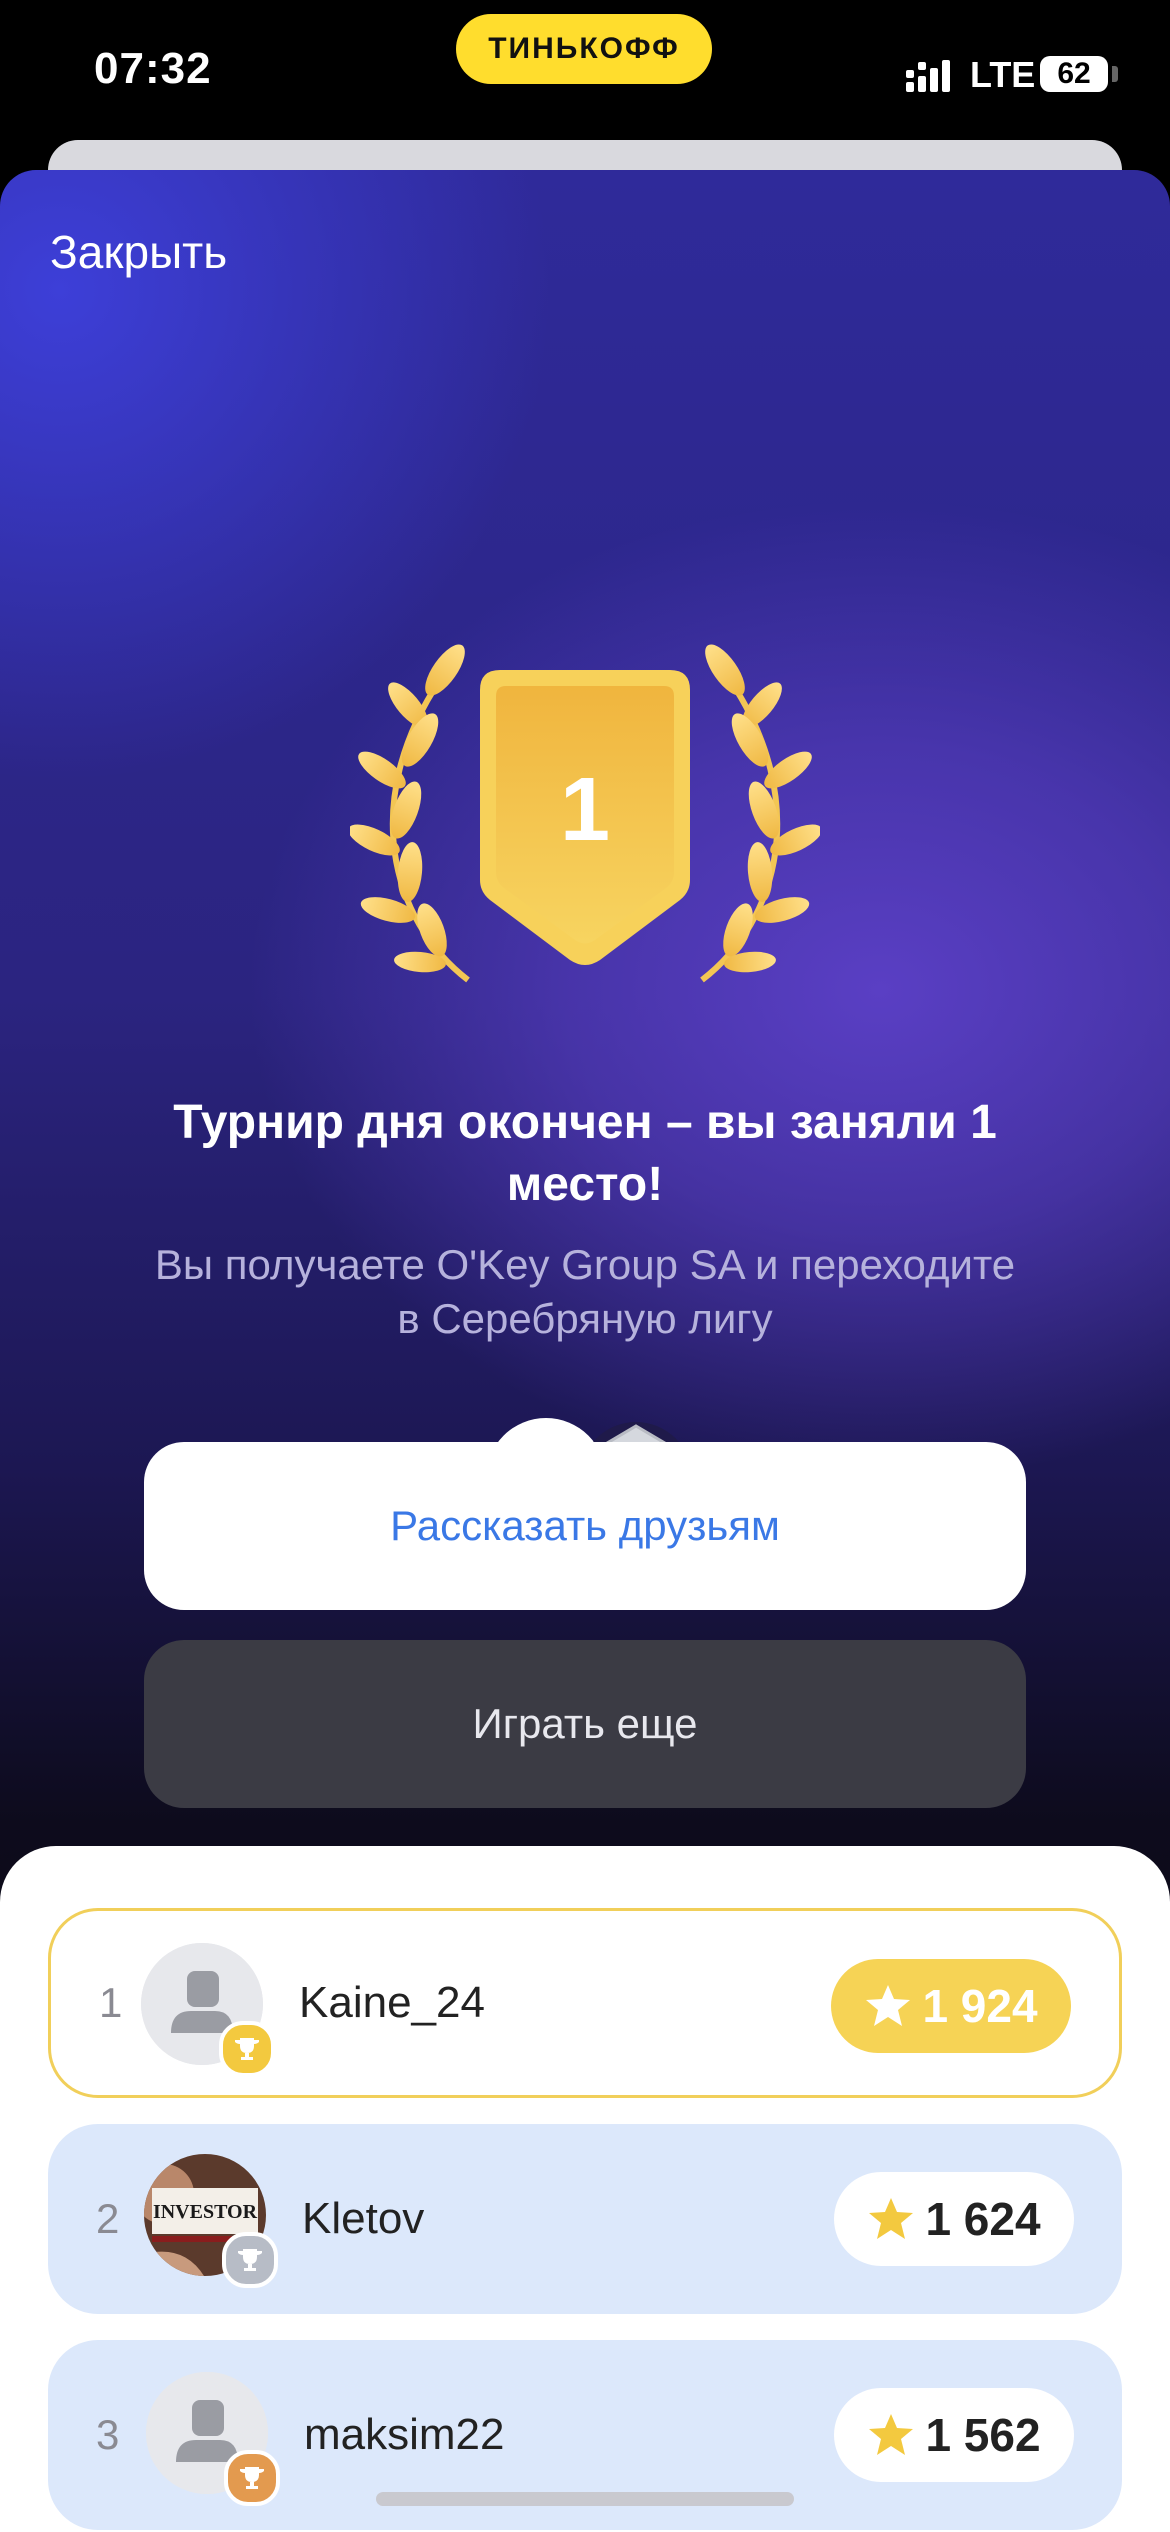 This screenshot has width=1170, height=2532. What do you see at coordinates (363, 2218) in the screenshot?
I see `username: Kletov` at bounding box center [363, 2218].